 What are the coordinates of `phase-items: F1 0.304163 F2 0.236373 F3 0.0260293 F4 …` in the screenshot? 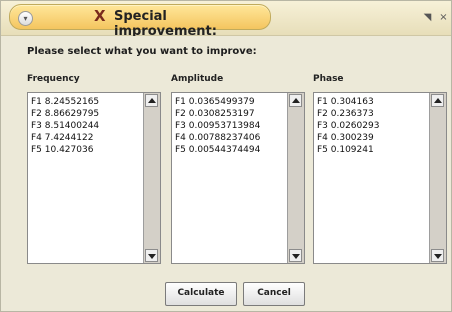 It's located at (371, 178).